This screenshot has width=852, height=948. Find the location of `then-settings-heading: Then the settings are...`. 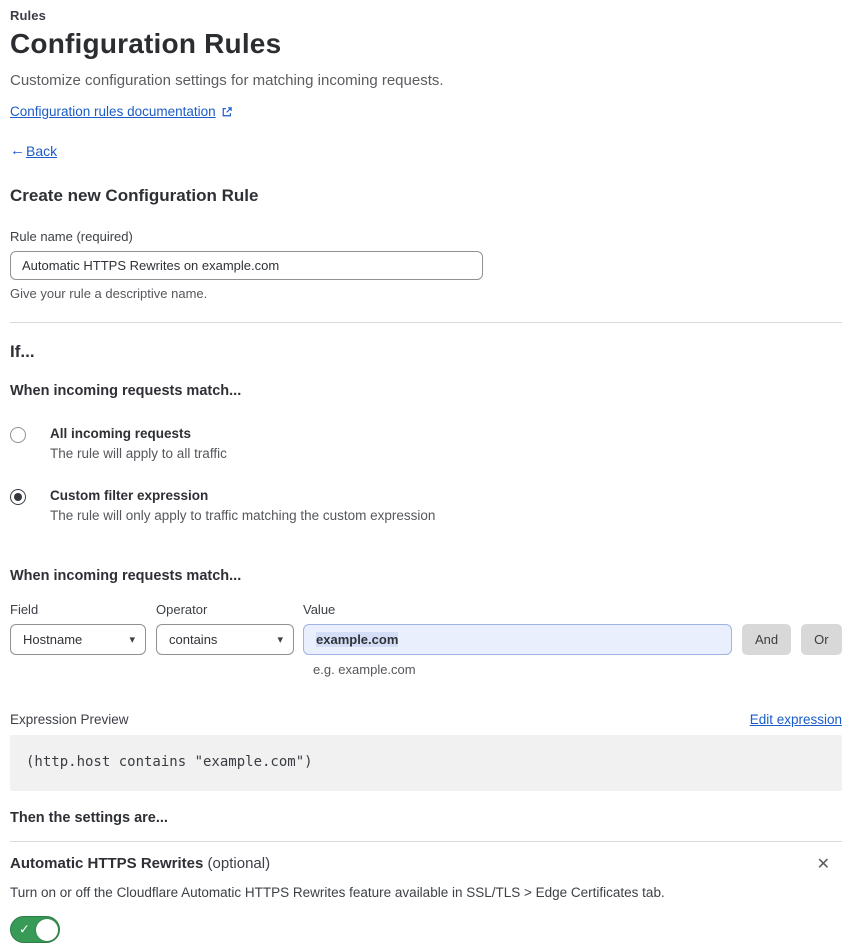

then-settings-heading: Then the settings are... is located at coordinates (89, 818).